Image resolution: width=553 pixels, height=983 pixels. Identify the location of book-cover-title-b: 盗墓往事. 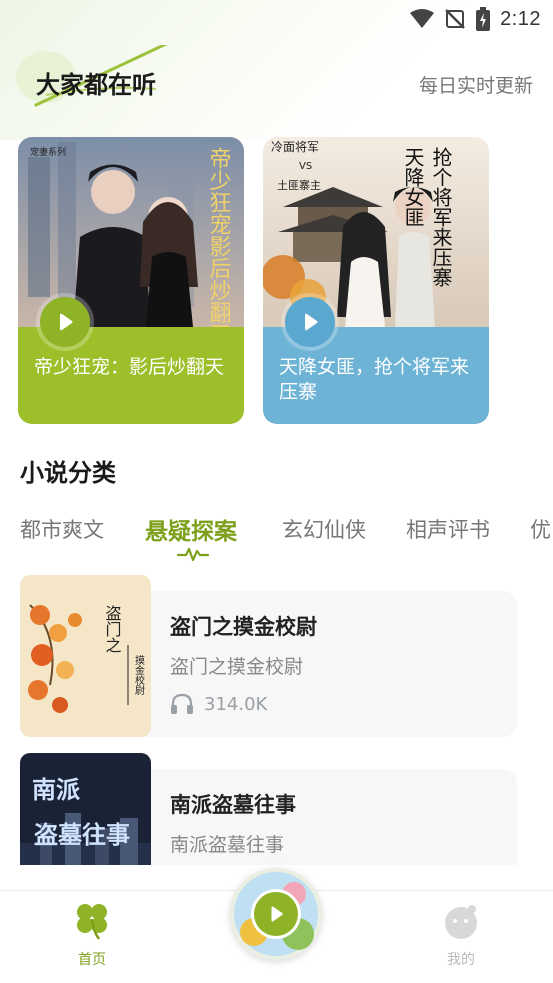
(82, 835).